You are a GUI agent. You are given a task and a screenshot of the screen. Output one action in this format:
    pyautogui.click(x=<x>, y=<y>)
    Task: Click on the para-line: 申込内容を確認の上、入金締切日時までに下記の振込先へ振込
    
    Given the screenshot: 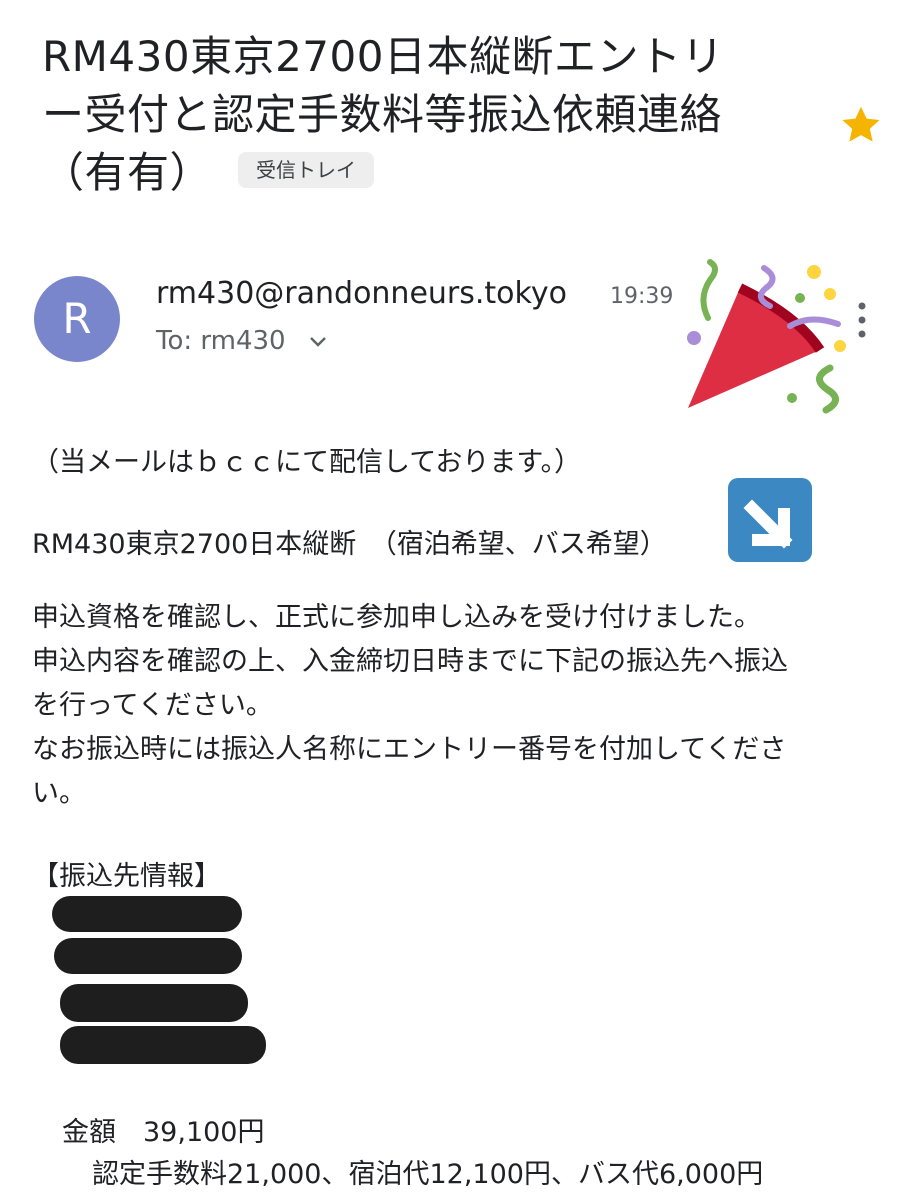 What is the action you would take?
    pyautogui.click(x=410, y=661)
    